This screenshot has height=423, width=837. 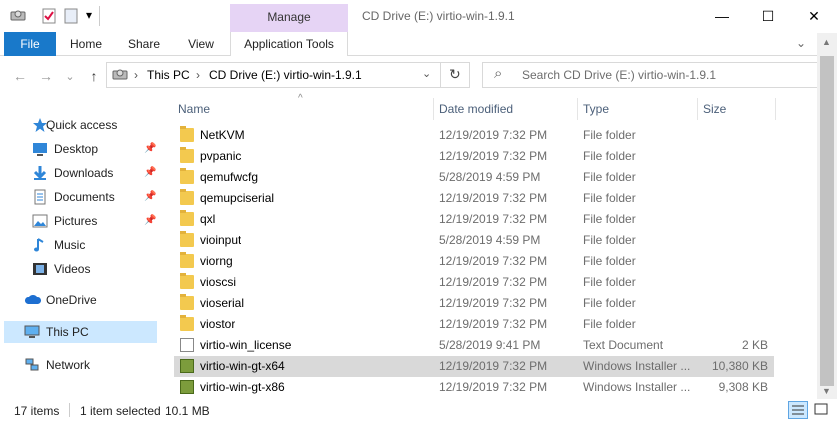 I want to click on scroll-down-icon: ▼, so click(x=826, y=391).